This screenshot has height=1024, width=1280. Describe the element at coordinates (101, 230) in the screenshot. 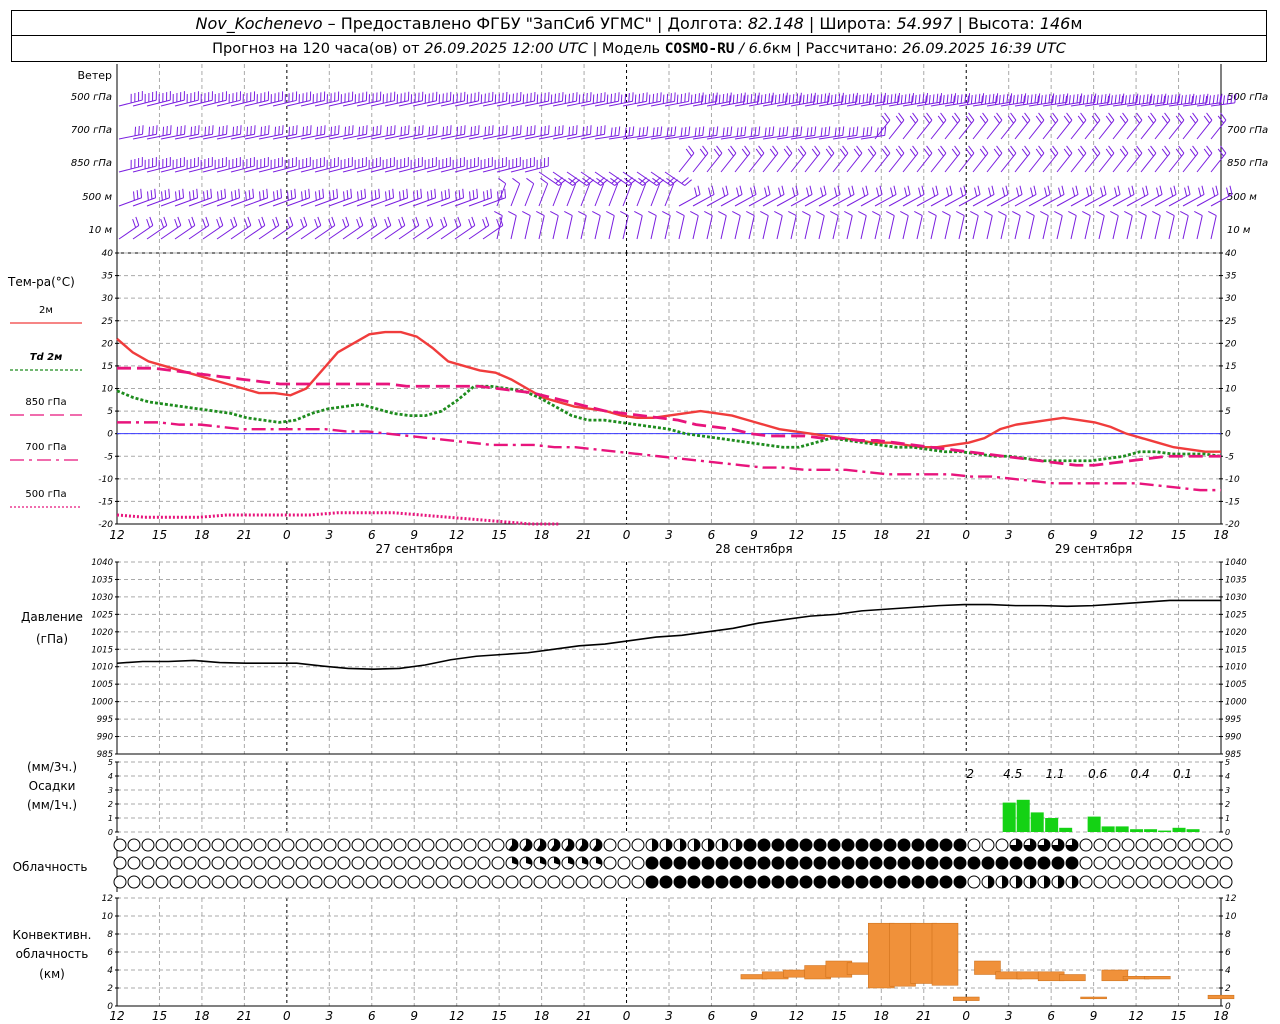

I see `wind-level-left: 10 м` at that location.